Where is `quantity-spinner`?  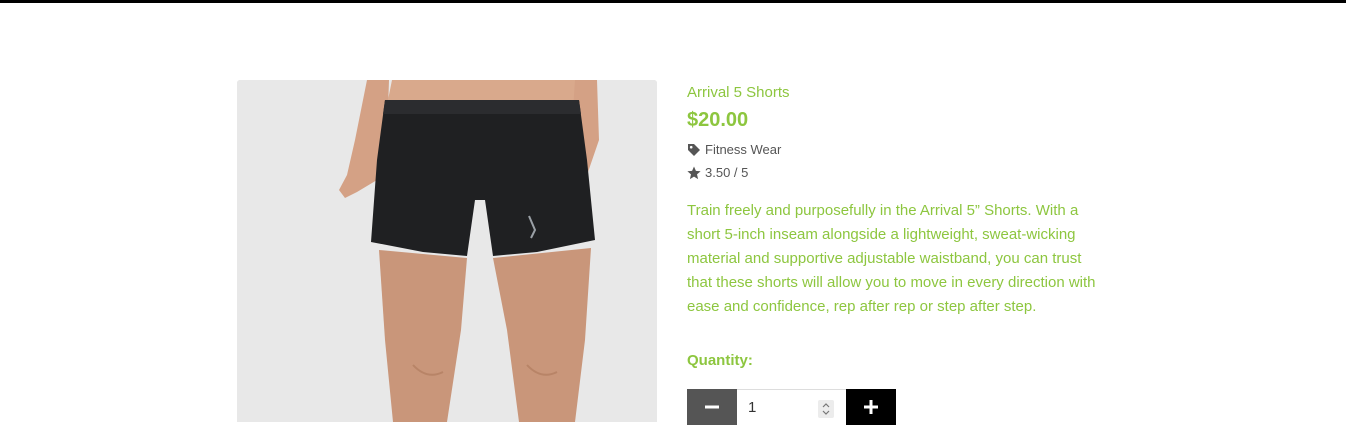
quantity-spinner is located at coordinates (826, 409).